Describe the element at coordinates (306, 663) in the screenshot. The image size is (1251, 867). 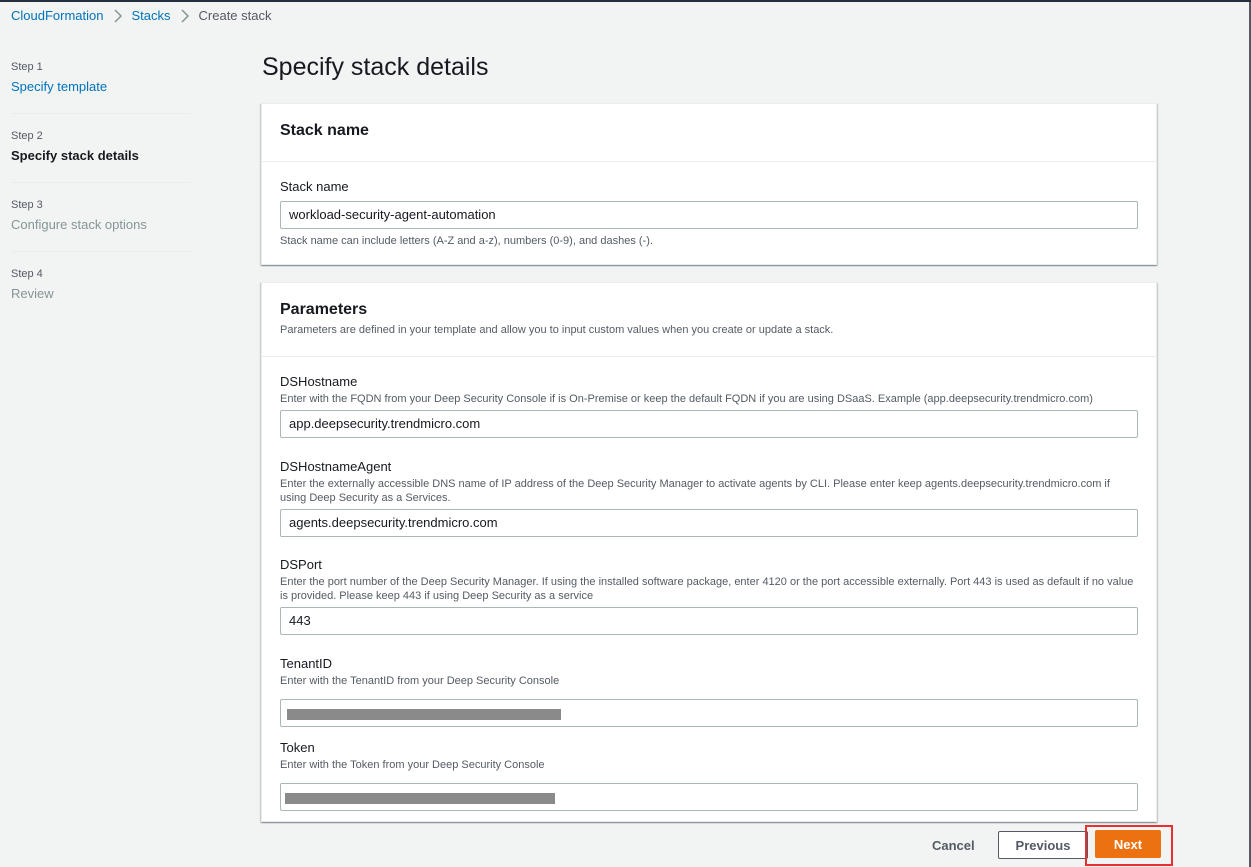
I see `field-label: TenantID` at that location.